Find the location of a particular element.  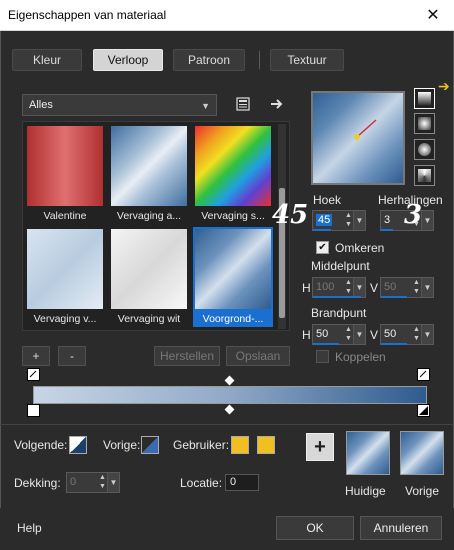

cancel-button: Annuleren is located at coordinates (401, 528).